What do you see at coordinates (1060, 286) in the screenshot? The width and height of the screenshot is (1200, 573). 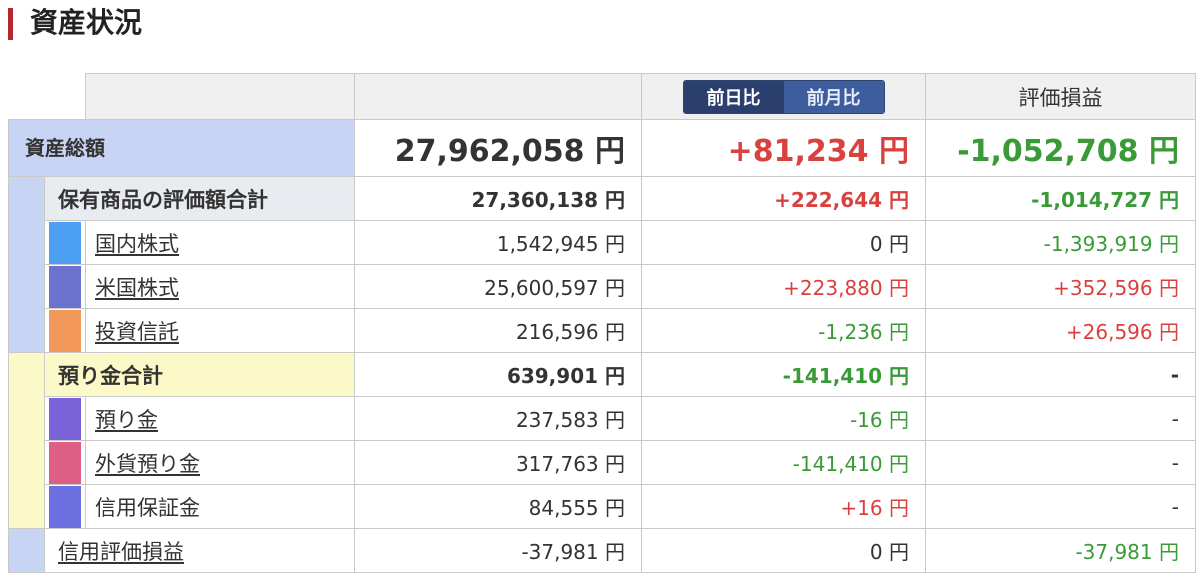 I see `us-stock-eval: +352,596 円` at bounding box center [1060, 286].